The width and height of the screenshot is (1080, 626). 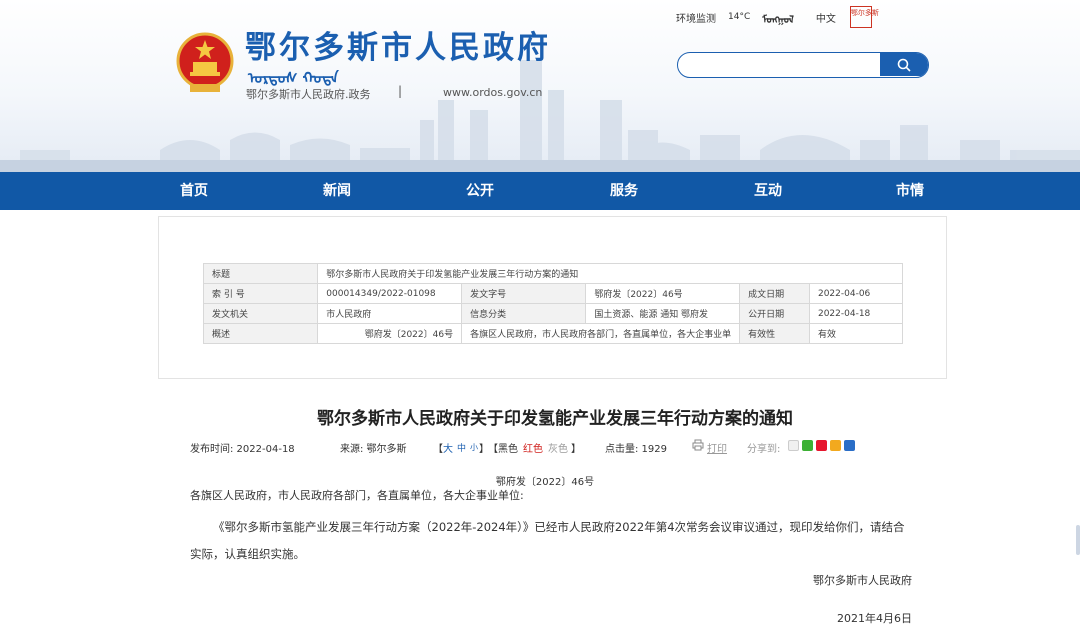 I want to click on article-title: 鄂尔多斯市人民政府关于印发氢能产业发展三年行动方案的通知, so click(x=555, y=419).